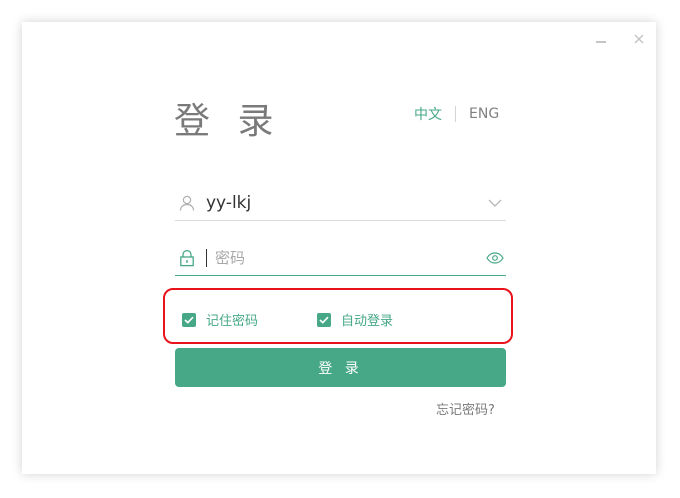 This screenshot has height=498, width=680. Describe the element at coordinates (340, 367) in the screenshot. I see `login-button: 登 录` at that location.